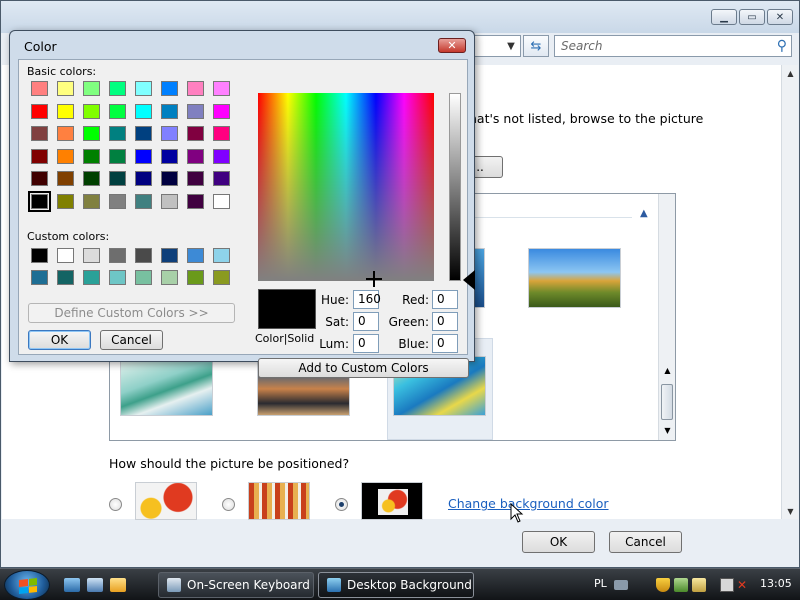 Image resolution: width=800 pixels, height=600 pixels. What do you see at coordinates (366, 343) in the screenshot?
I see `lum-field: 0` at bounding box center [366, 343].